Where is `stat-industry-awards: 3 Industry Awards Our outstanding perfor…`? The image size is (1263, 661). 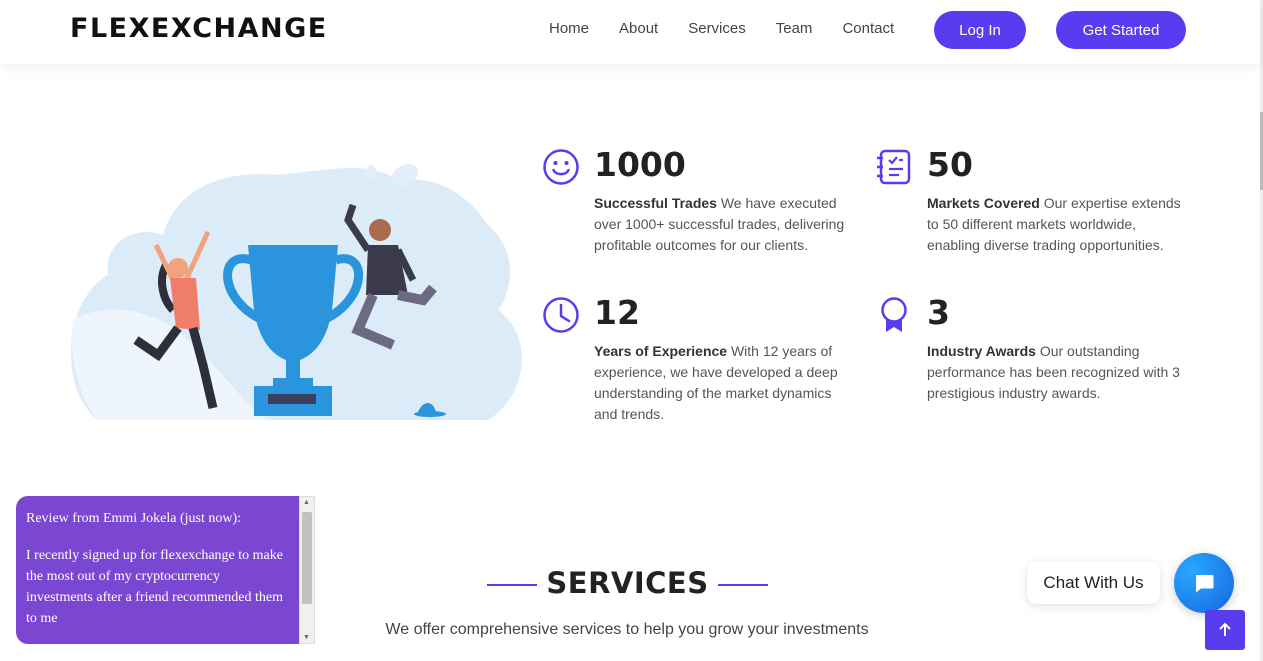
stat-industry-awards: 3 Industry Awards Our outstanding perfor… is located at coordinates (1035, 348).